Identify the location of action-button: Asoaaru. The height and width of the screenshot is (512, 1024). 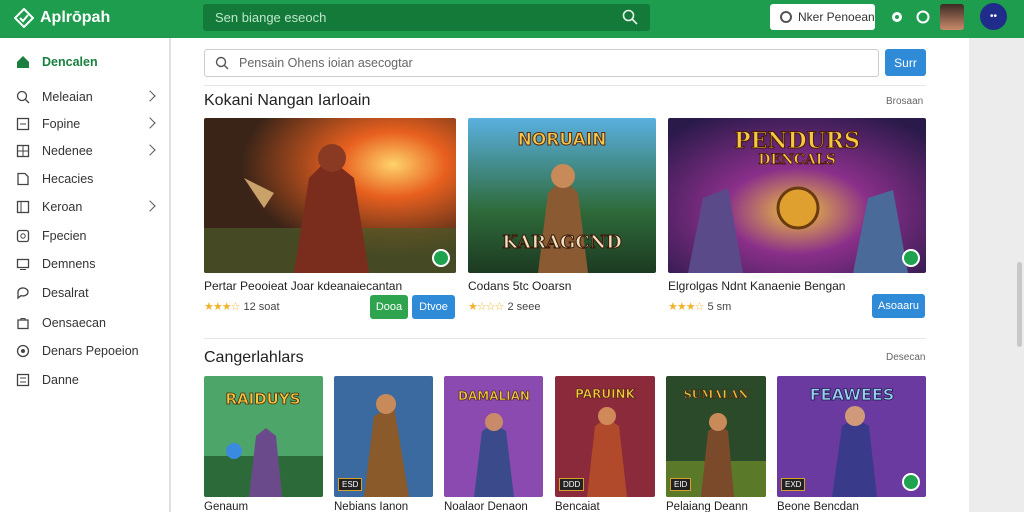
(898, 306).